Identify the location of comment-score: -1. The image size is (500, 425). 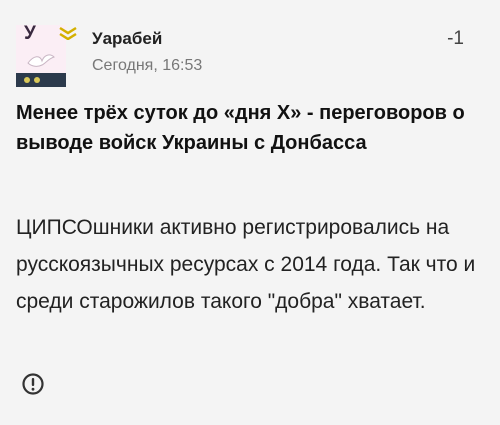
(455, 38).